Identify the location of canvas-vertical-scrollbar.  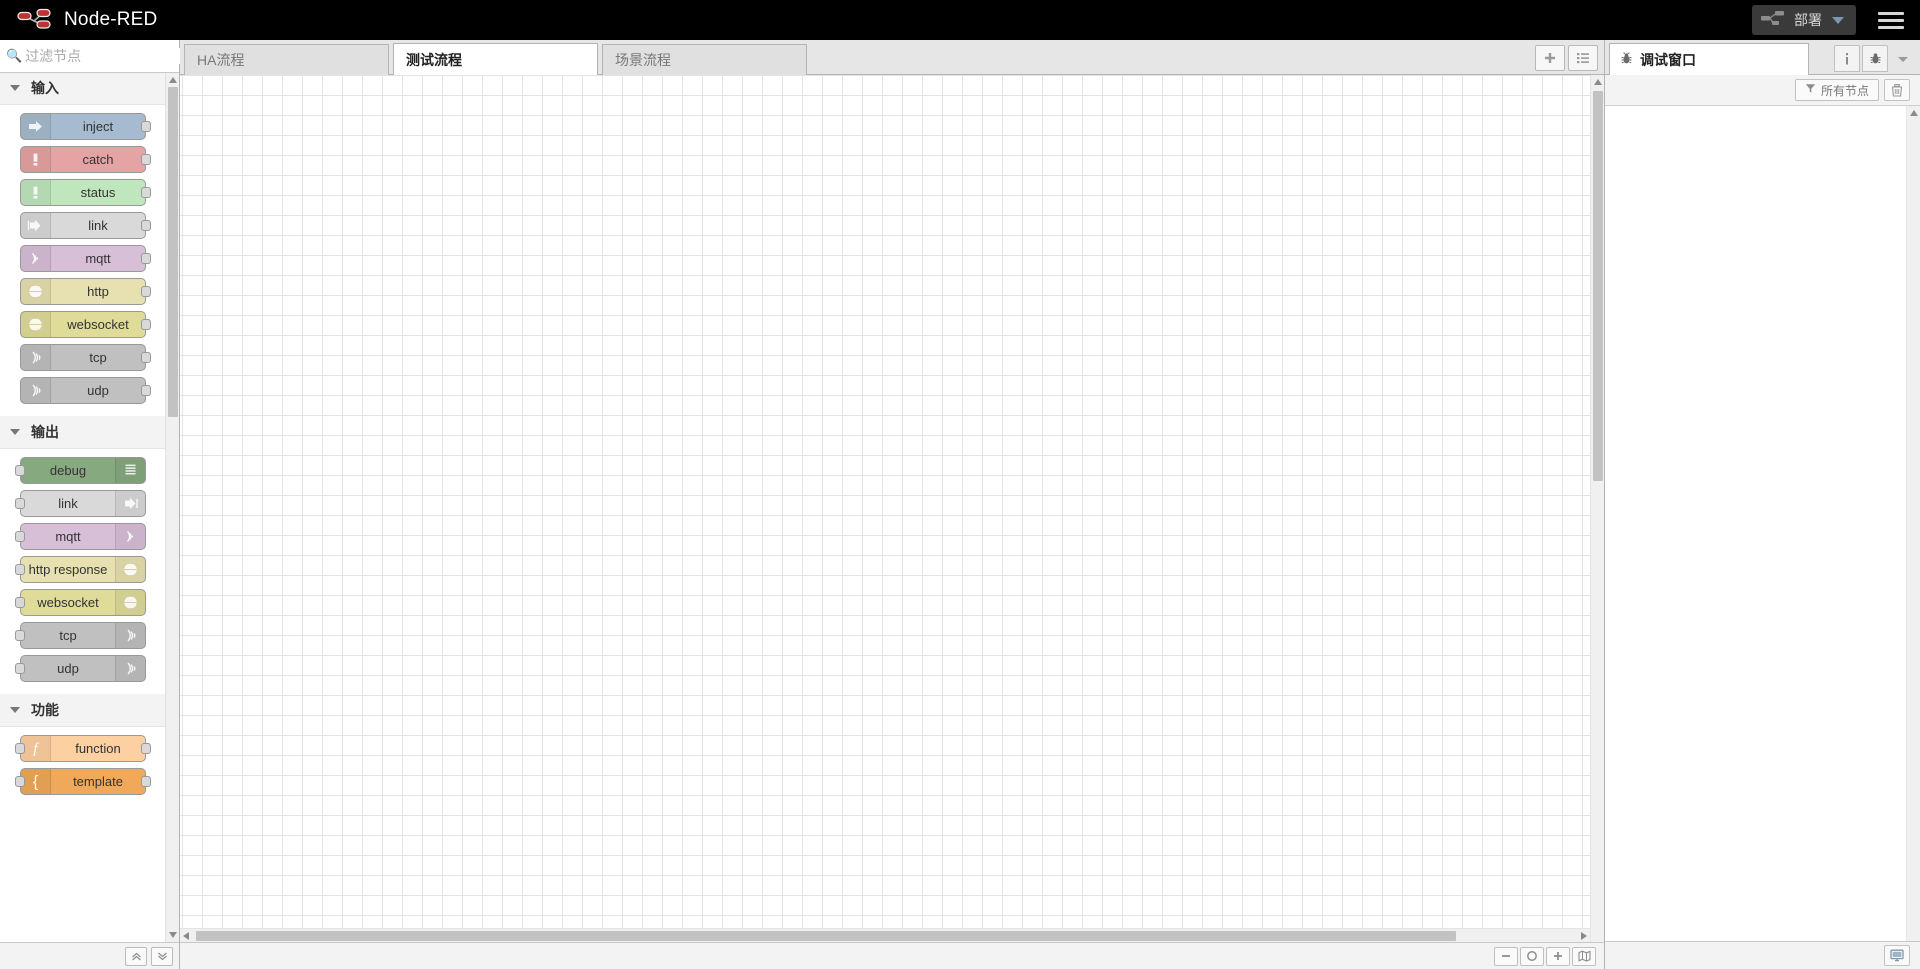
(1597, 508).